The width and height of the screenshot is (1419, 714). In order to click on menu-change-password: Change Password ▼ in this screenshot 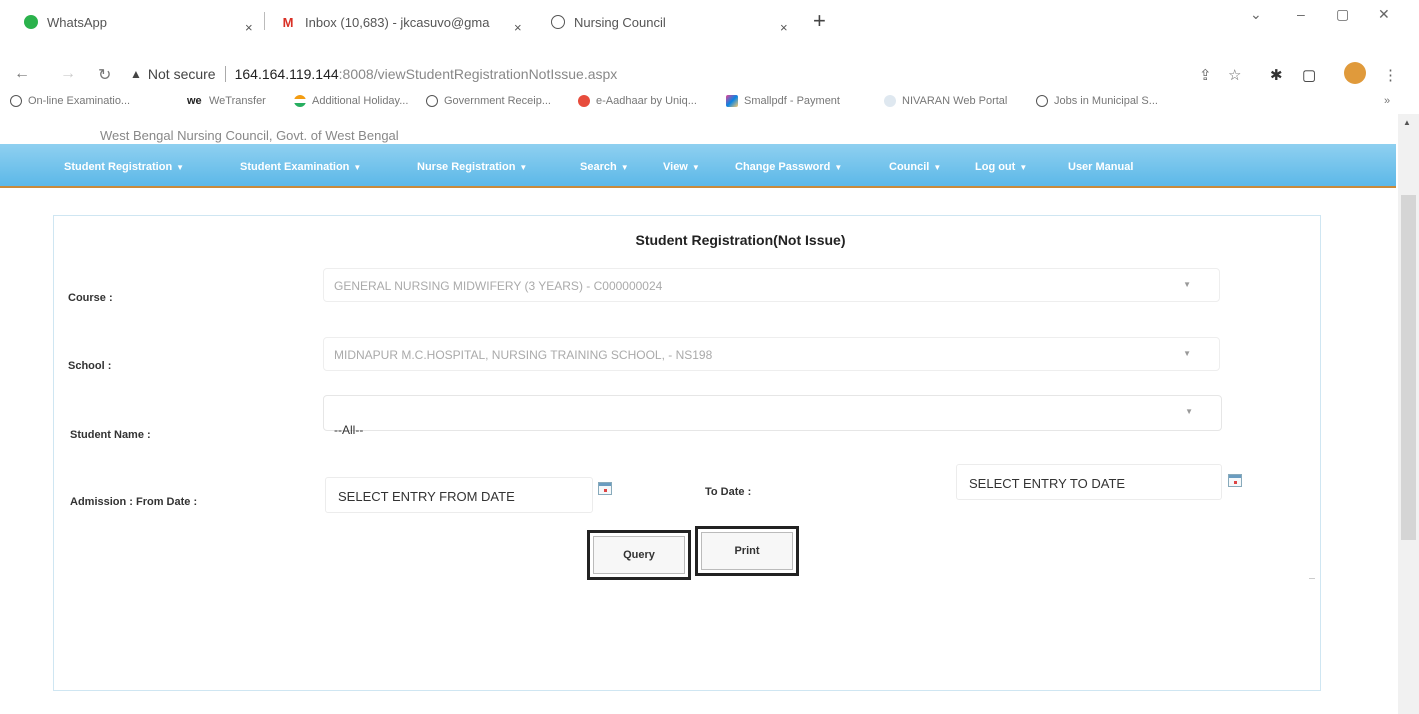, I will do `click(788, 167)`.